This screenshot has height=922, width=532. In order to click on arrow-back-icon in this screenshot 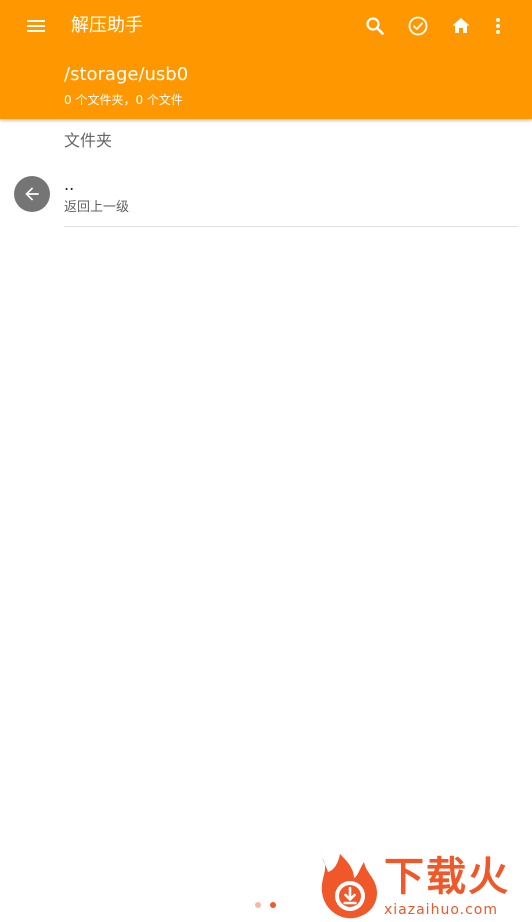, I will do `click(32, 194)`.